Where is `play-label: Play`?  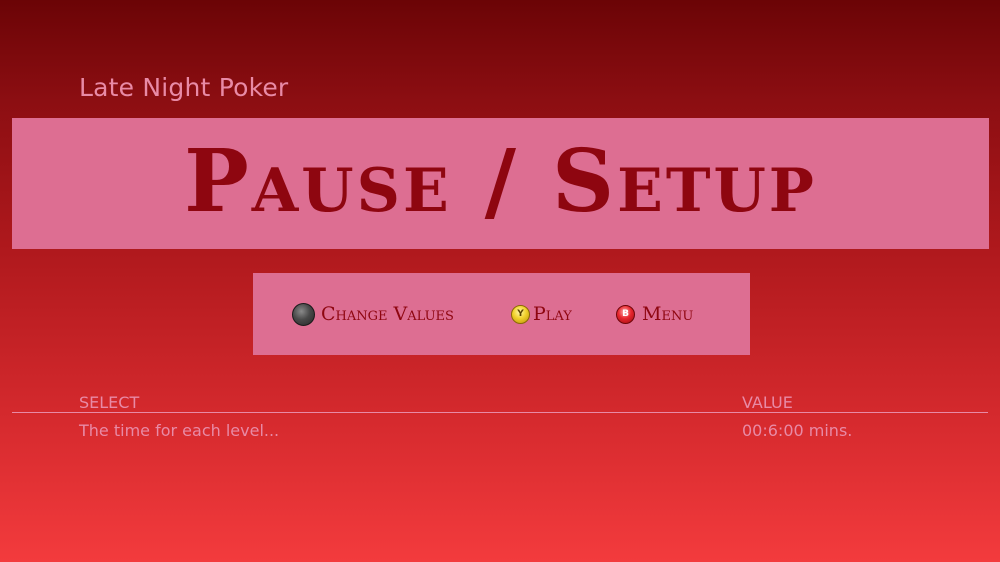 play-label: Play is located at coordinates (552, 314).